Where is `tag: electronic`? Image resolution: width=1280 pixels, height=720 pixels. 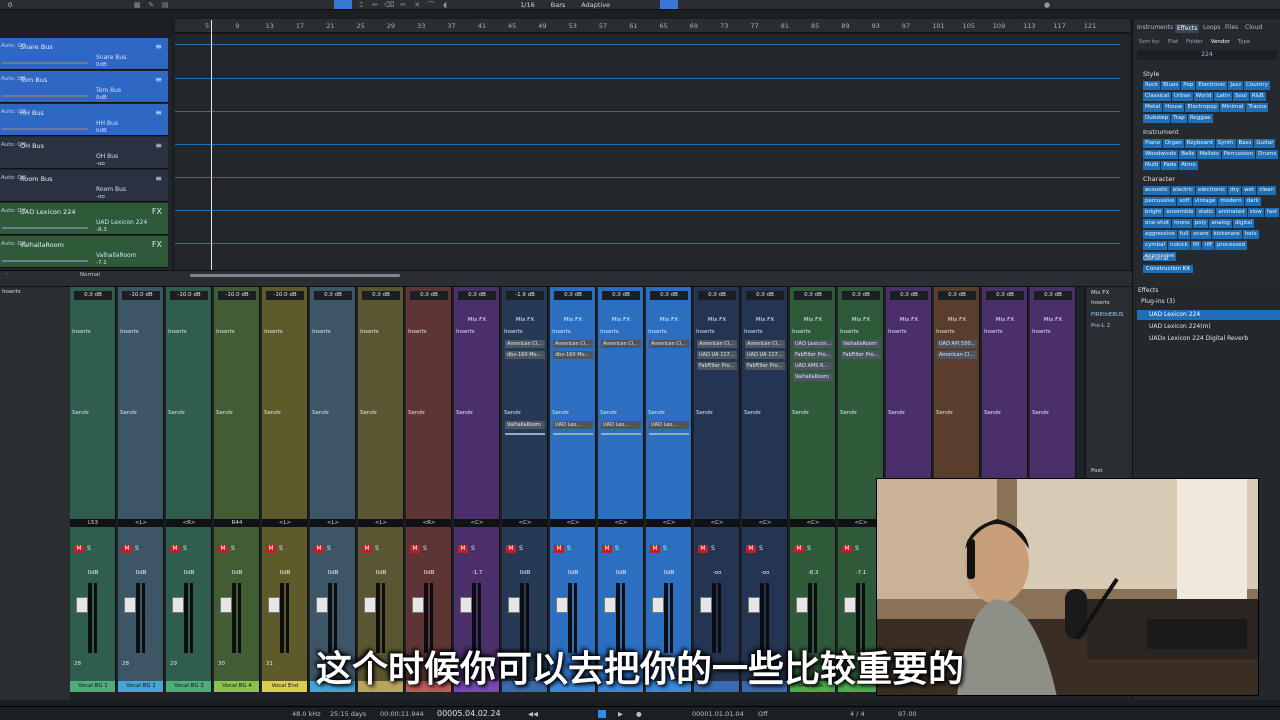
tag: electronic is located at coordinates (1212, 190).